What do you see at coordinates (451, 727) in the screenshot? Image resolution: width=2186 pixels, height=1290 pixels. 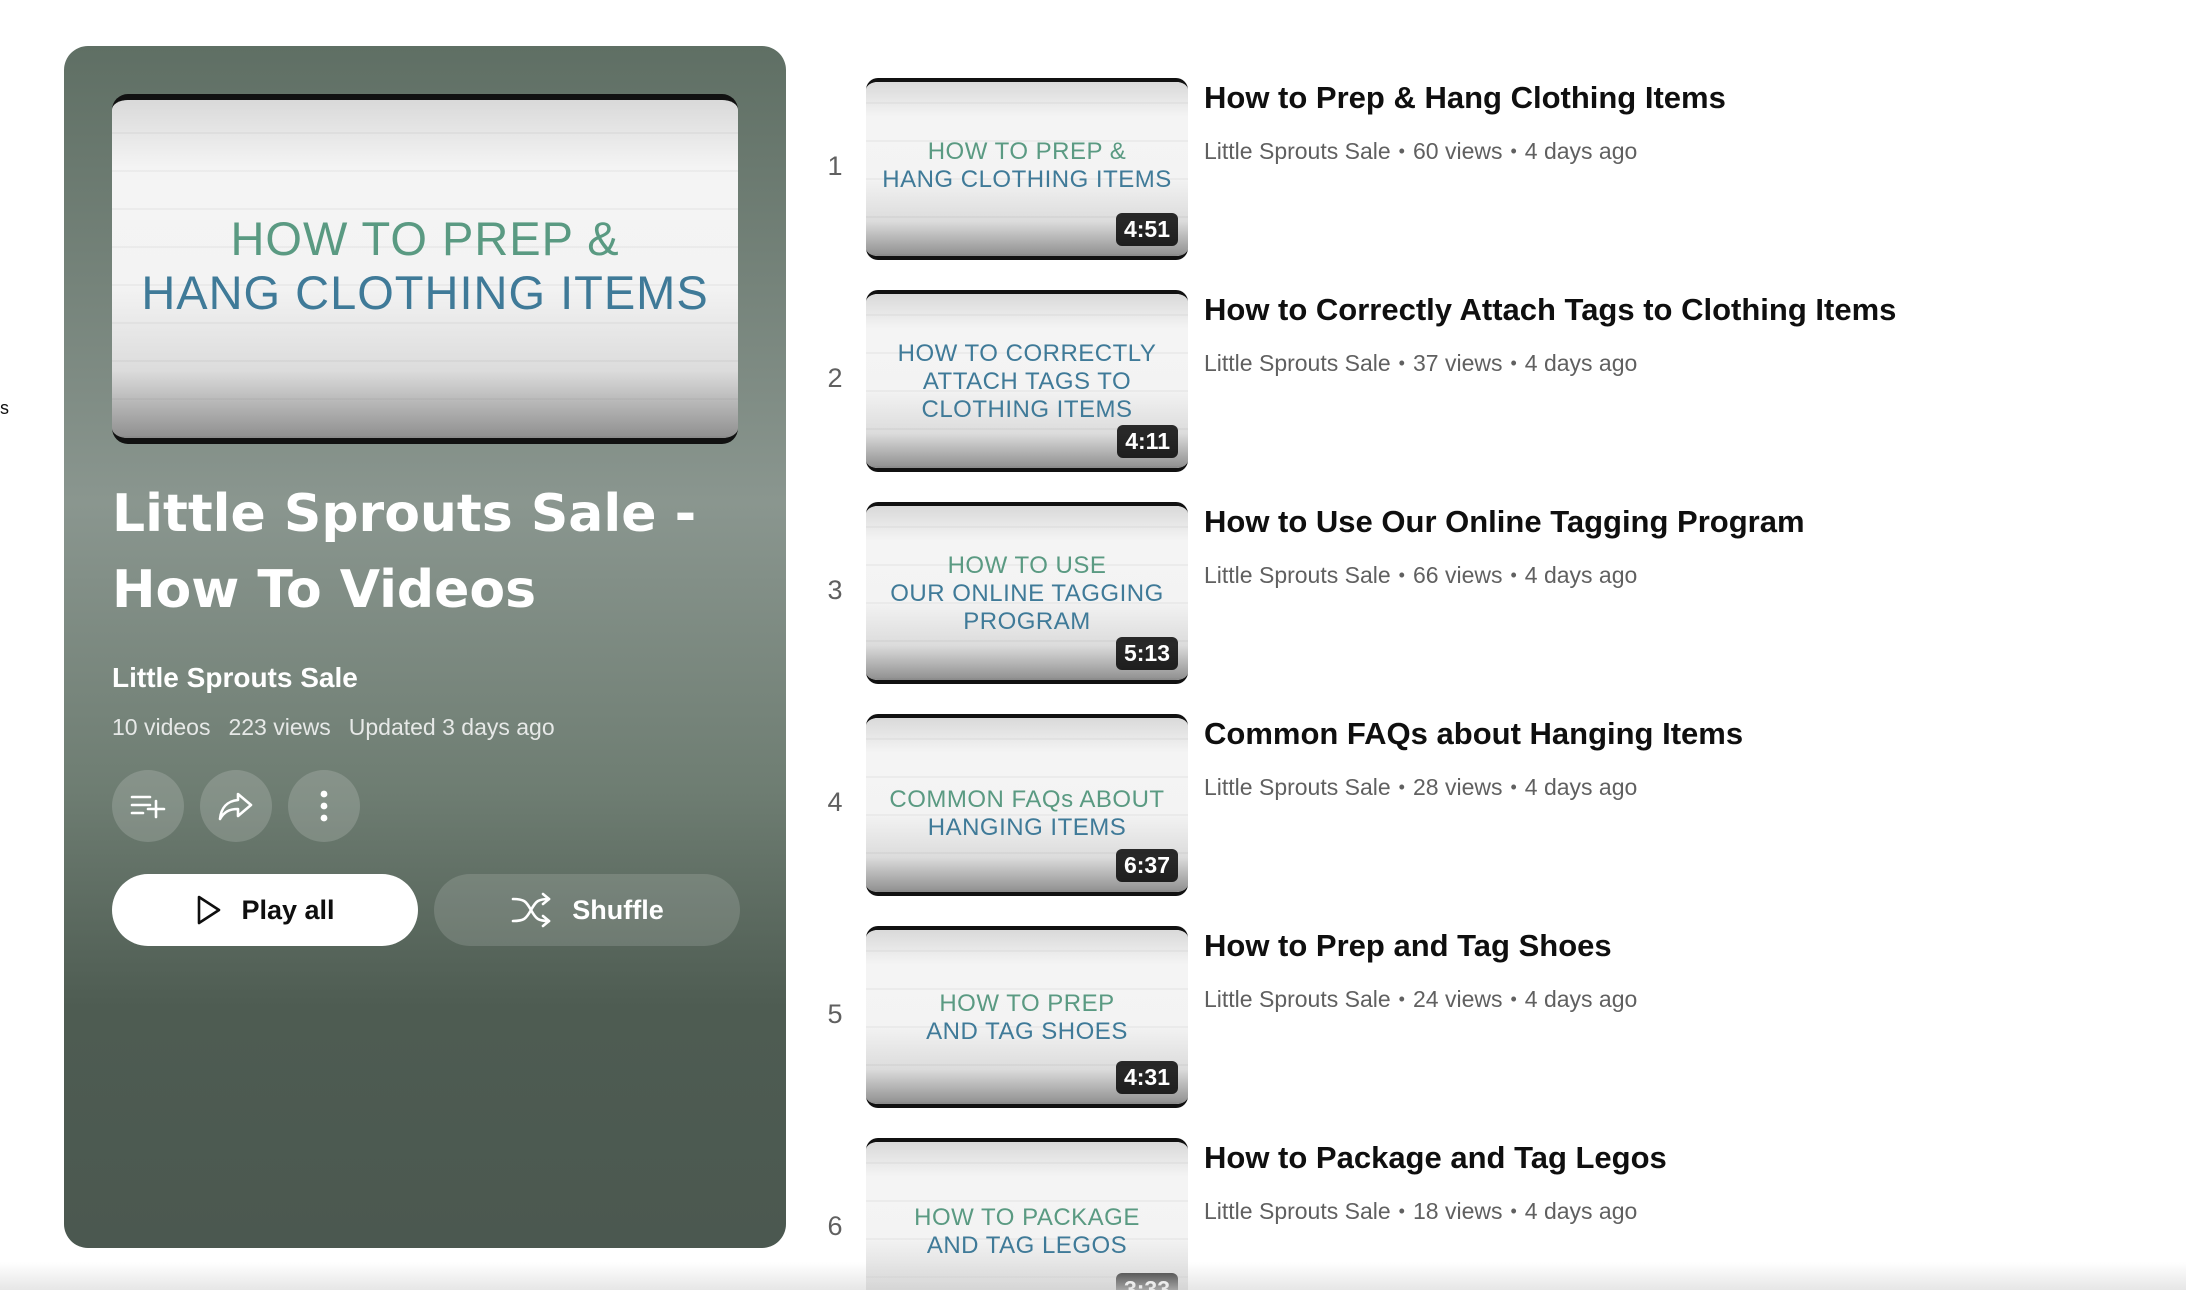 I see `updated-date: Updated 3 days ago` at bounding box center [451, 727].